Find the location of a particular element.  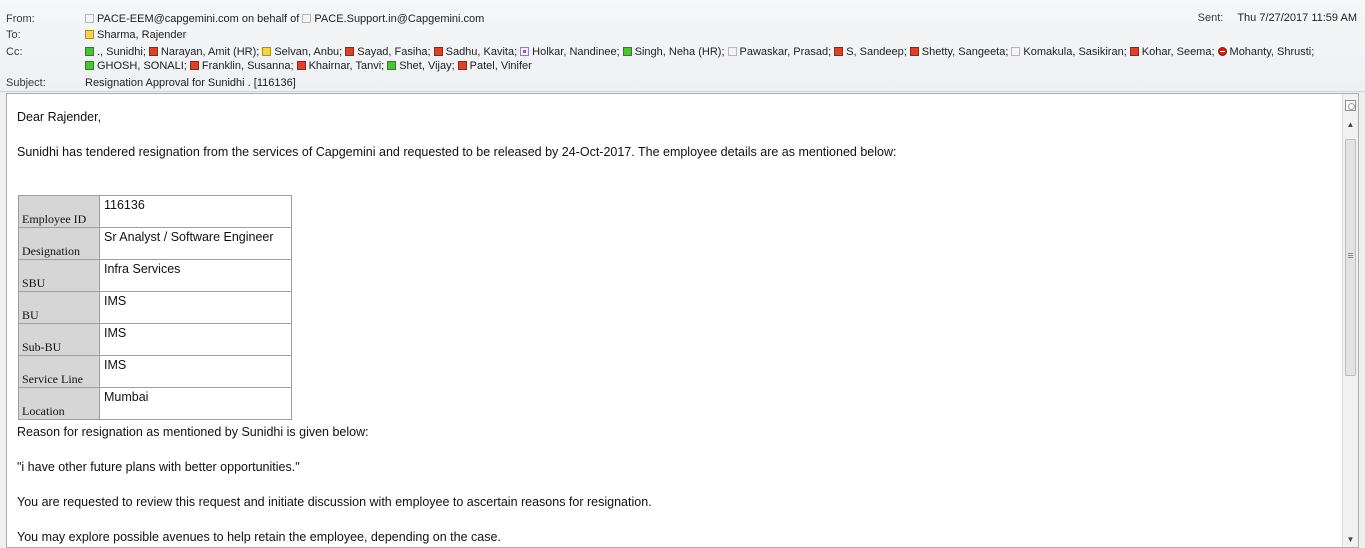

cc-recipient-name: Khairnar, Tanvi; is located at coordinates (346, 66).